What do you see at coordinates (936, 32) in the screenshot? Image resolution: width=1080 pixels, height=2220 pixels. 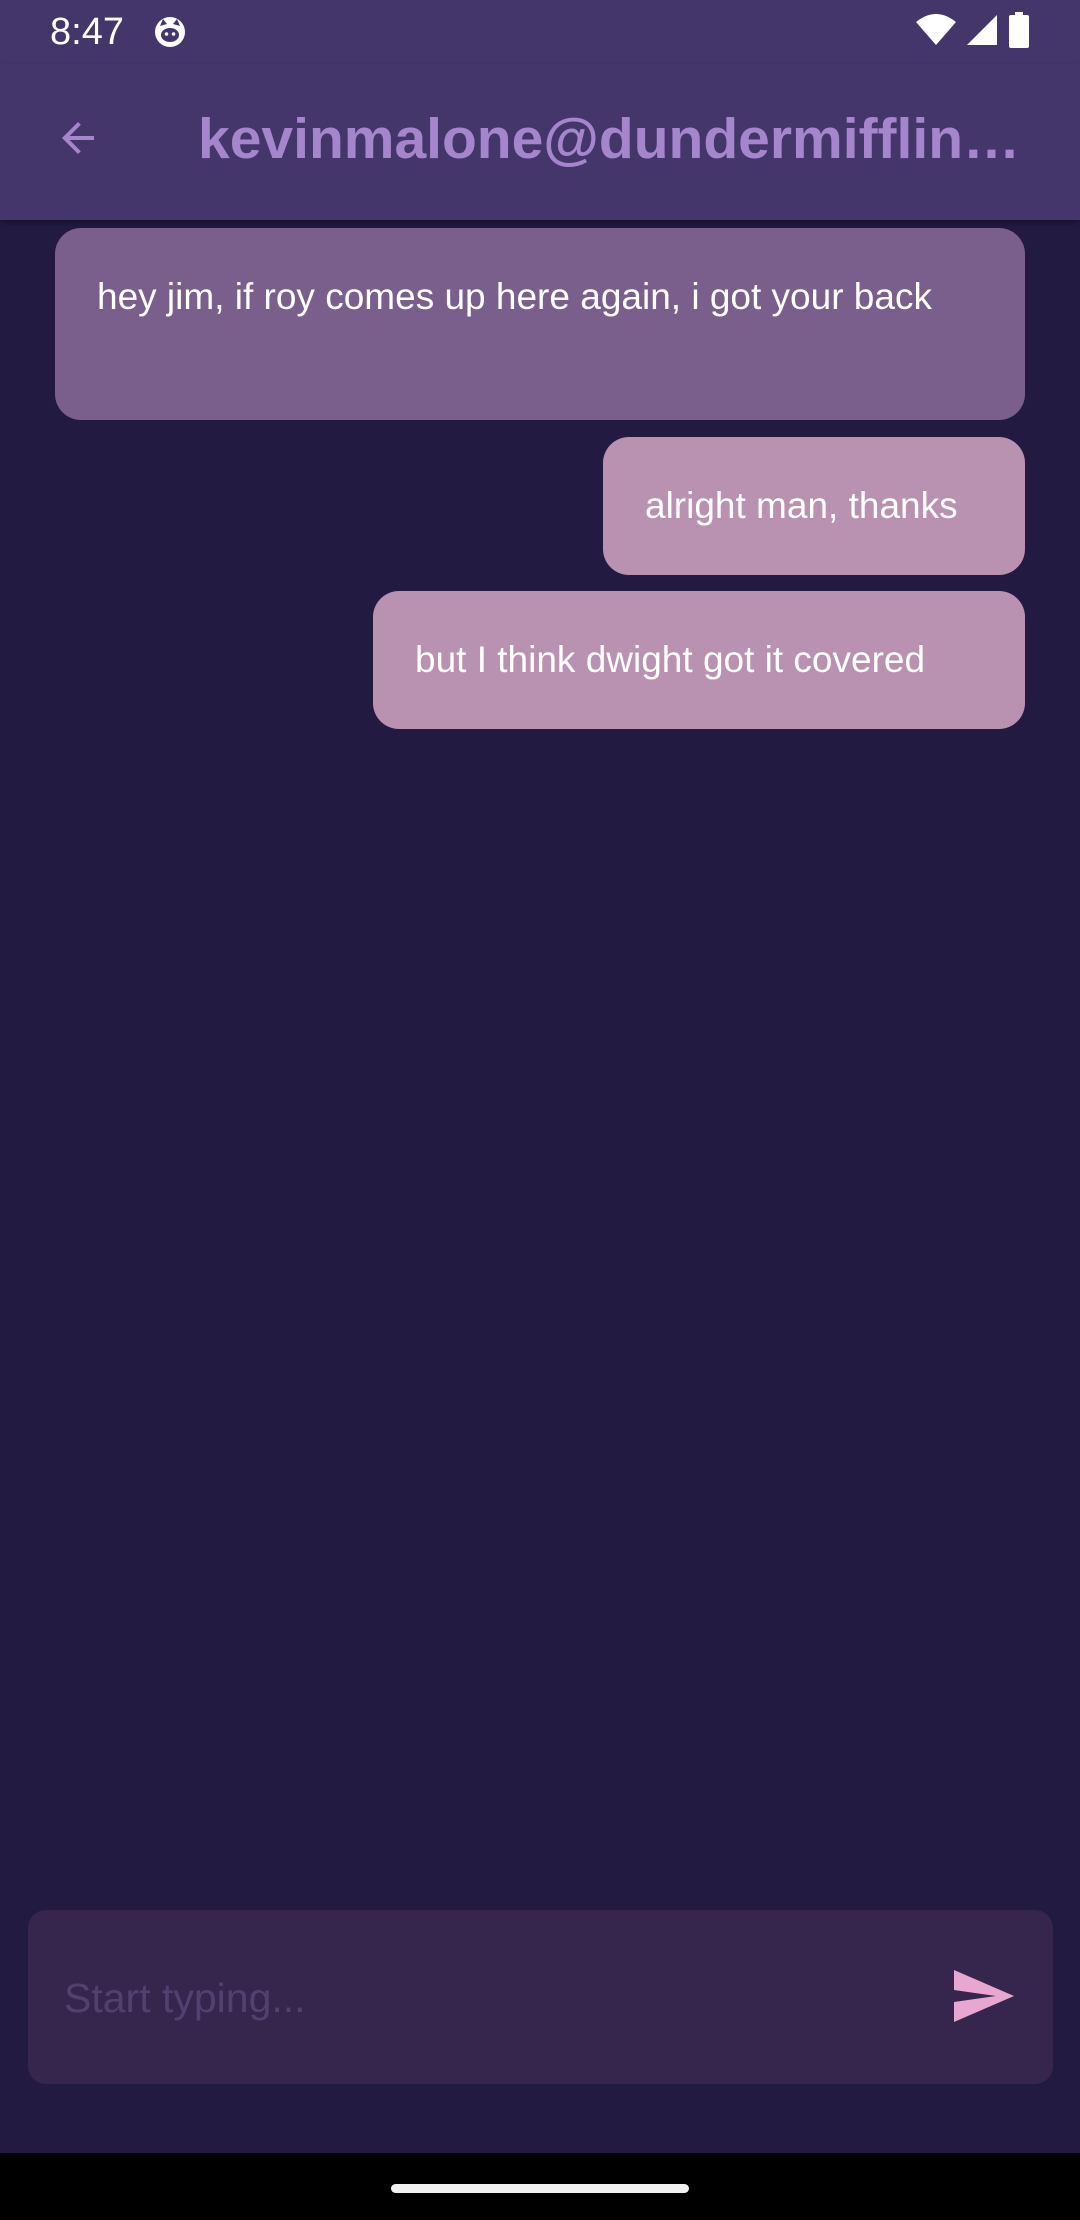 I see `wifi-icon` at bounding box center [936, 32].